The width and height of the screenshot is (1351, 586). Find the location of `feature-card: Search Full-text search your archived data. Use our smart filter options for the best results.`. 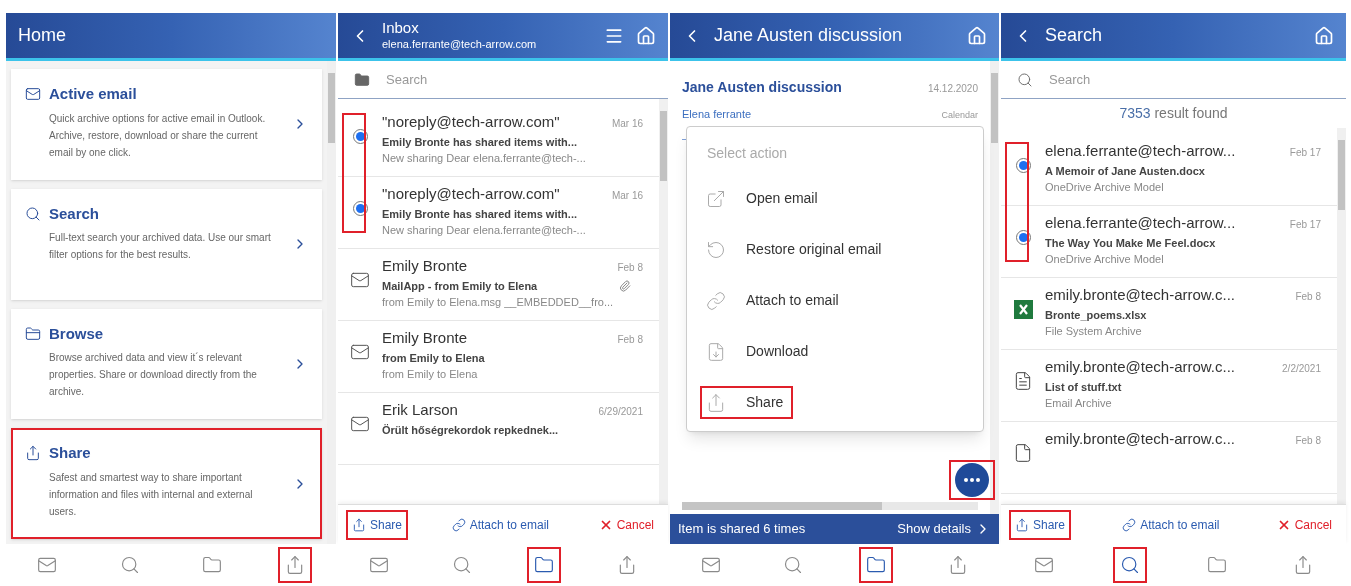

feature-card: Search Full-text search your archived data. Use our smart filter options for the best results. is located at coordinates (166, 244).